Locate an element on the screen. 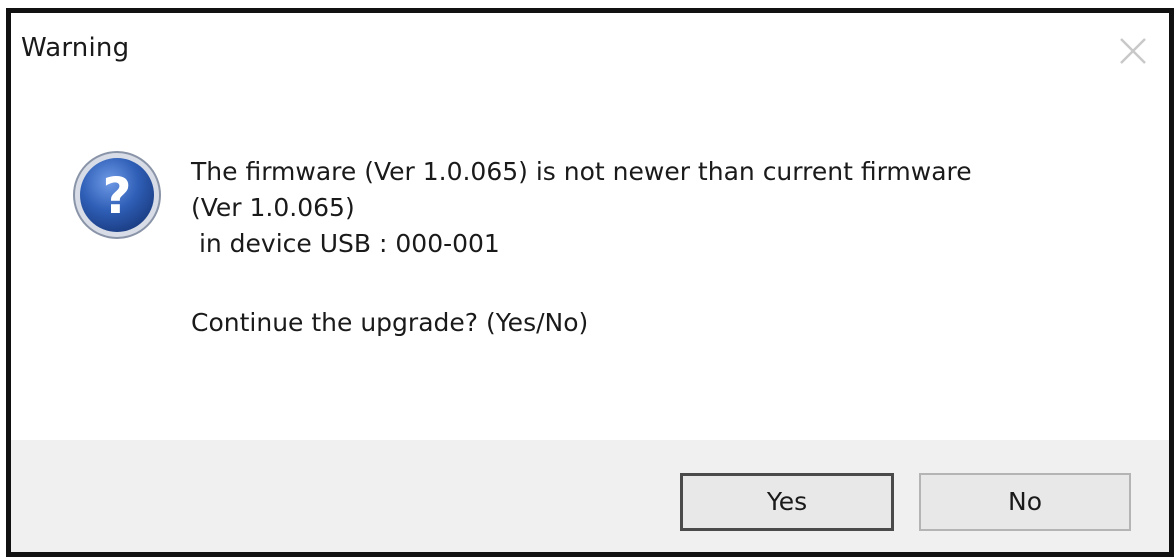  title-bar: Warning is located at coordinates (590, 53).